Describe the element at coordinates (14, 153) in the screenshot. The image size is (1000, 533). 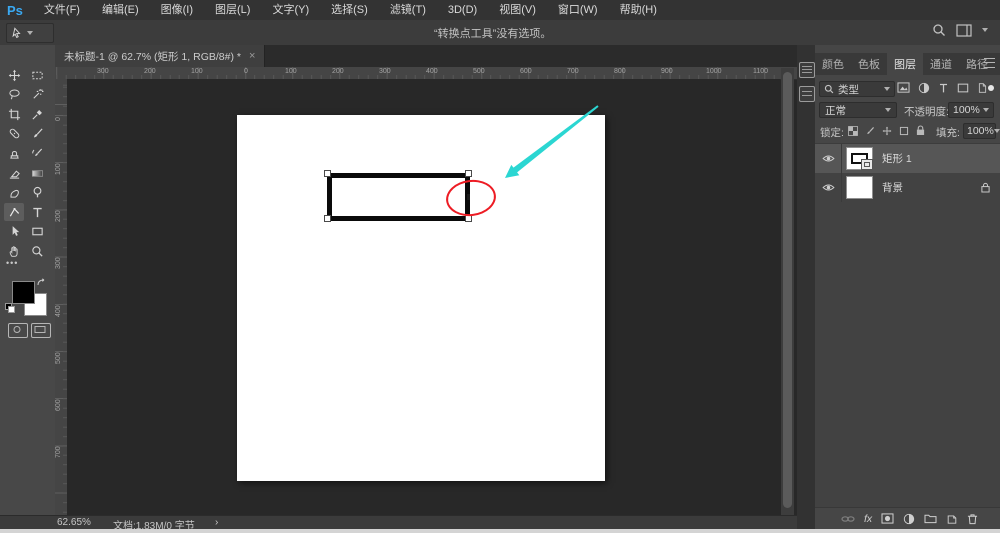
I see `tool-clone-stamp` at that location.